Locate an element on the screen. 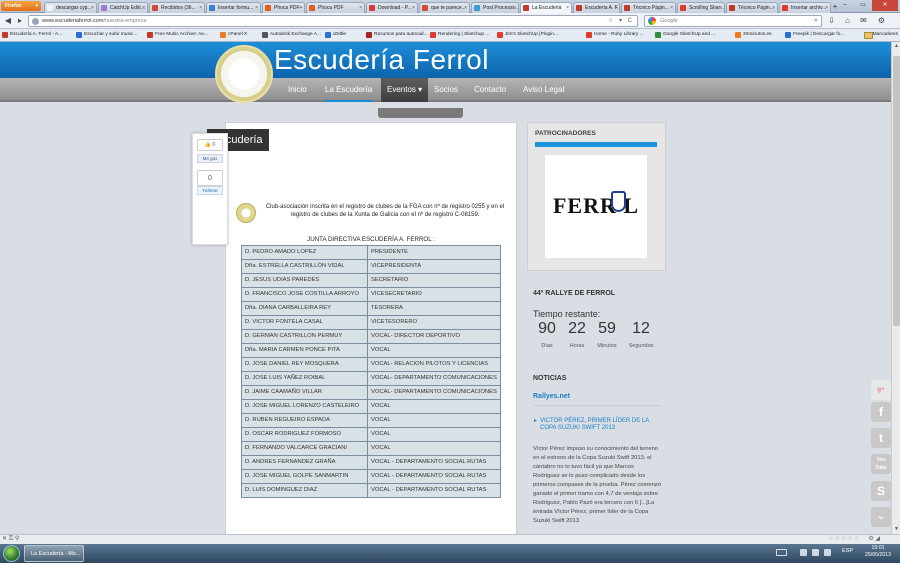 The height and width of the screenshot is (563, 900). facebook-like-button: Me gus is located at coordinates (210, 158).